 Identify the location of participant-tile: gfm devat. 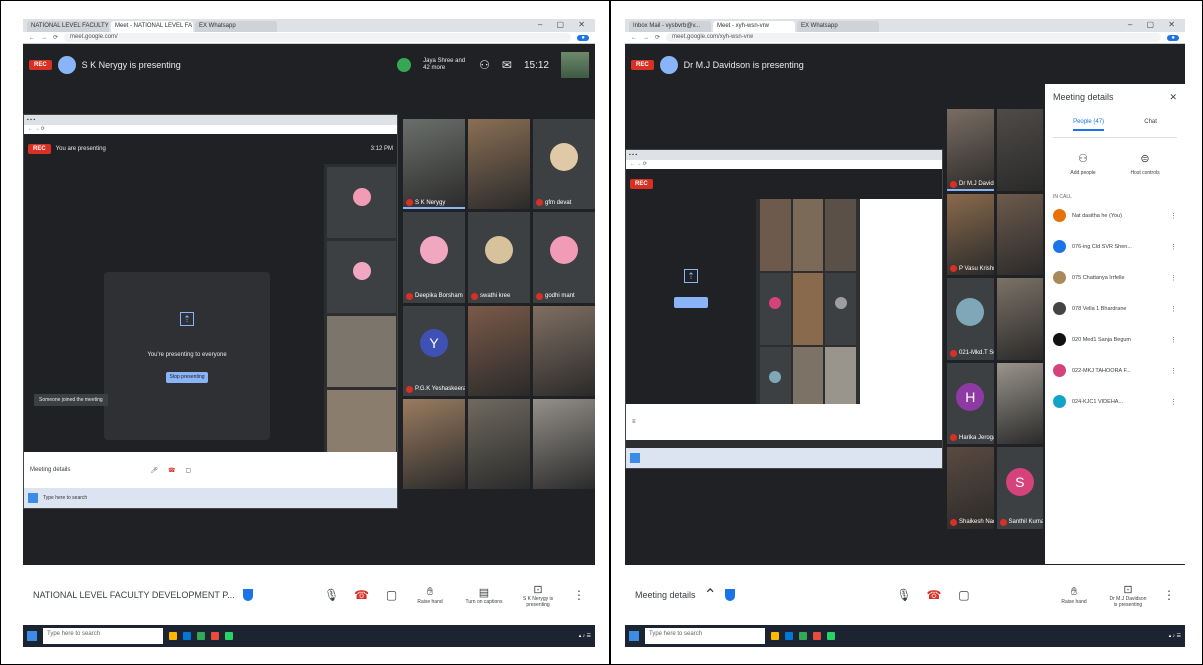
(564, 164).